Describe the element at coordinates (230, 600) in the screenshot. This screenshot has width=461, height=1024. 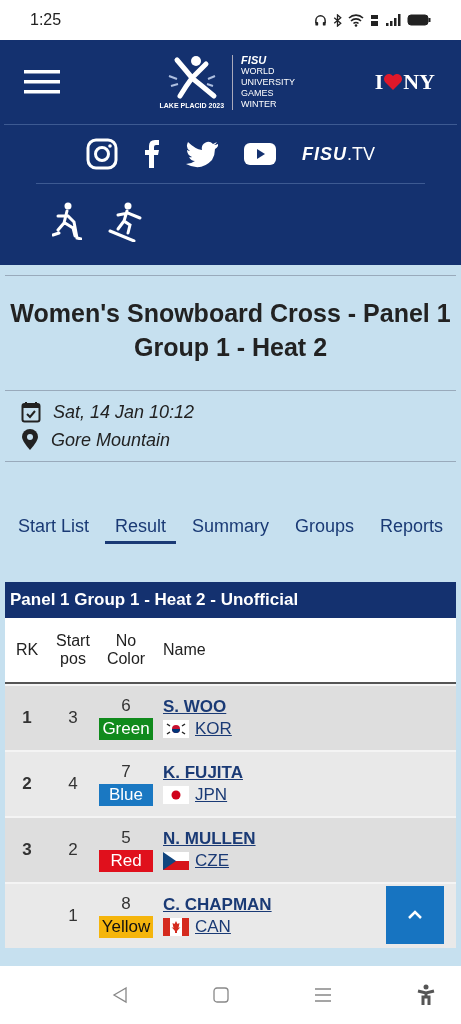
I see `table-title: Panel 1 Group 1 - Heat 2 - Unofficial` at that location.